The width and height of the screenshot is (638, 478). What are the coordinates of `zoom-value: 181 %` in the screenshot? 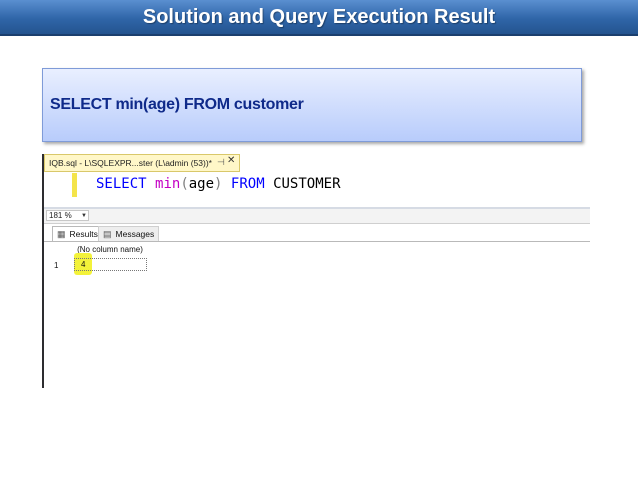 It's located at (60, 215).